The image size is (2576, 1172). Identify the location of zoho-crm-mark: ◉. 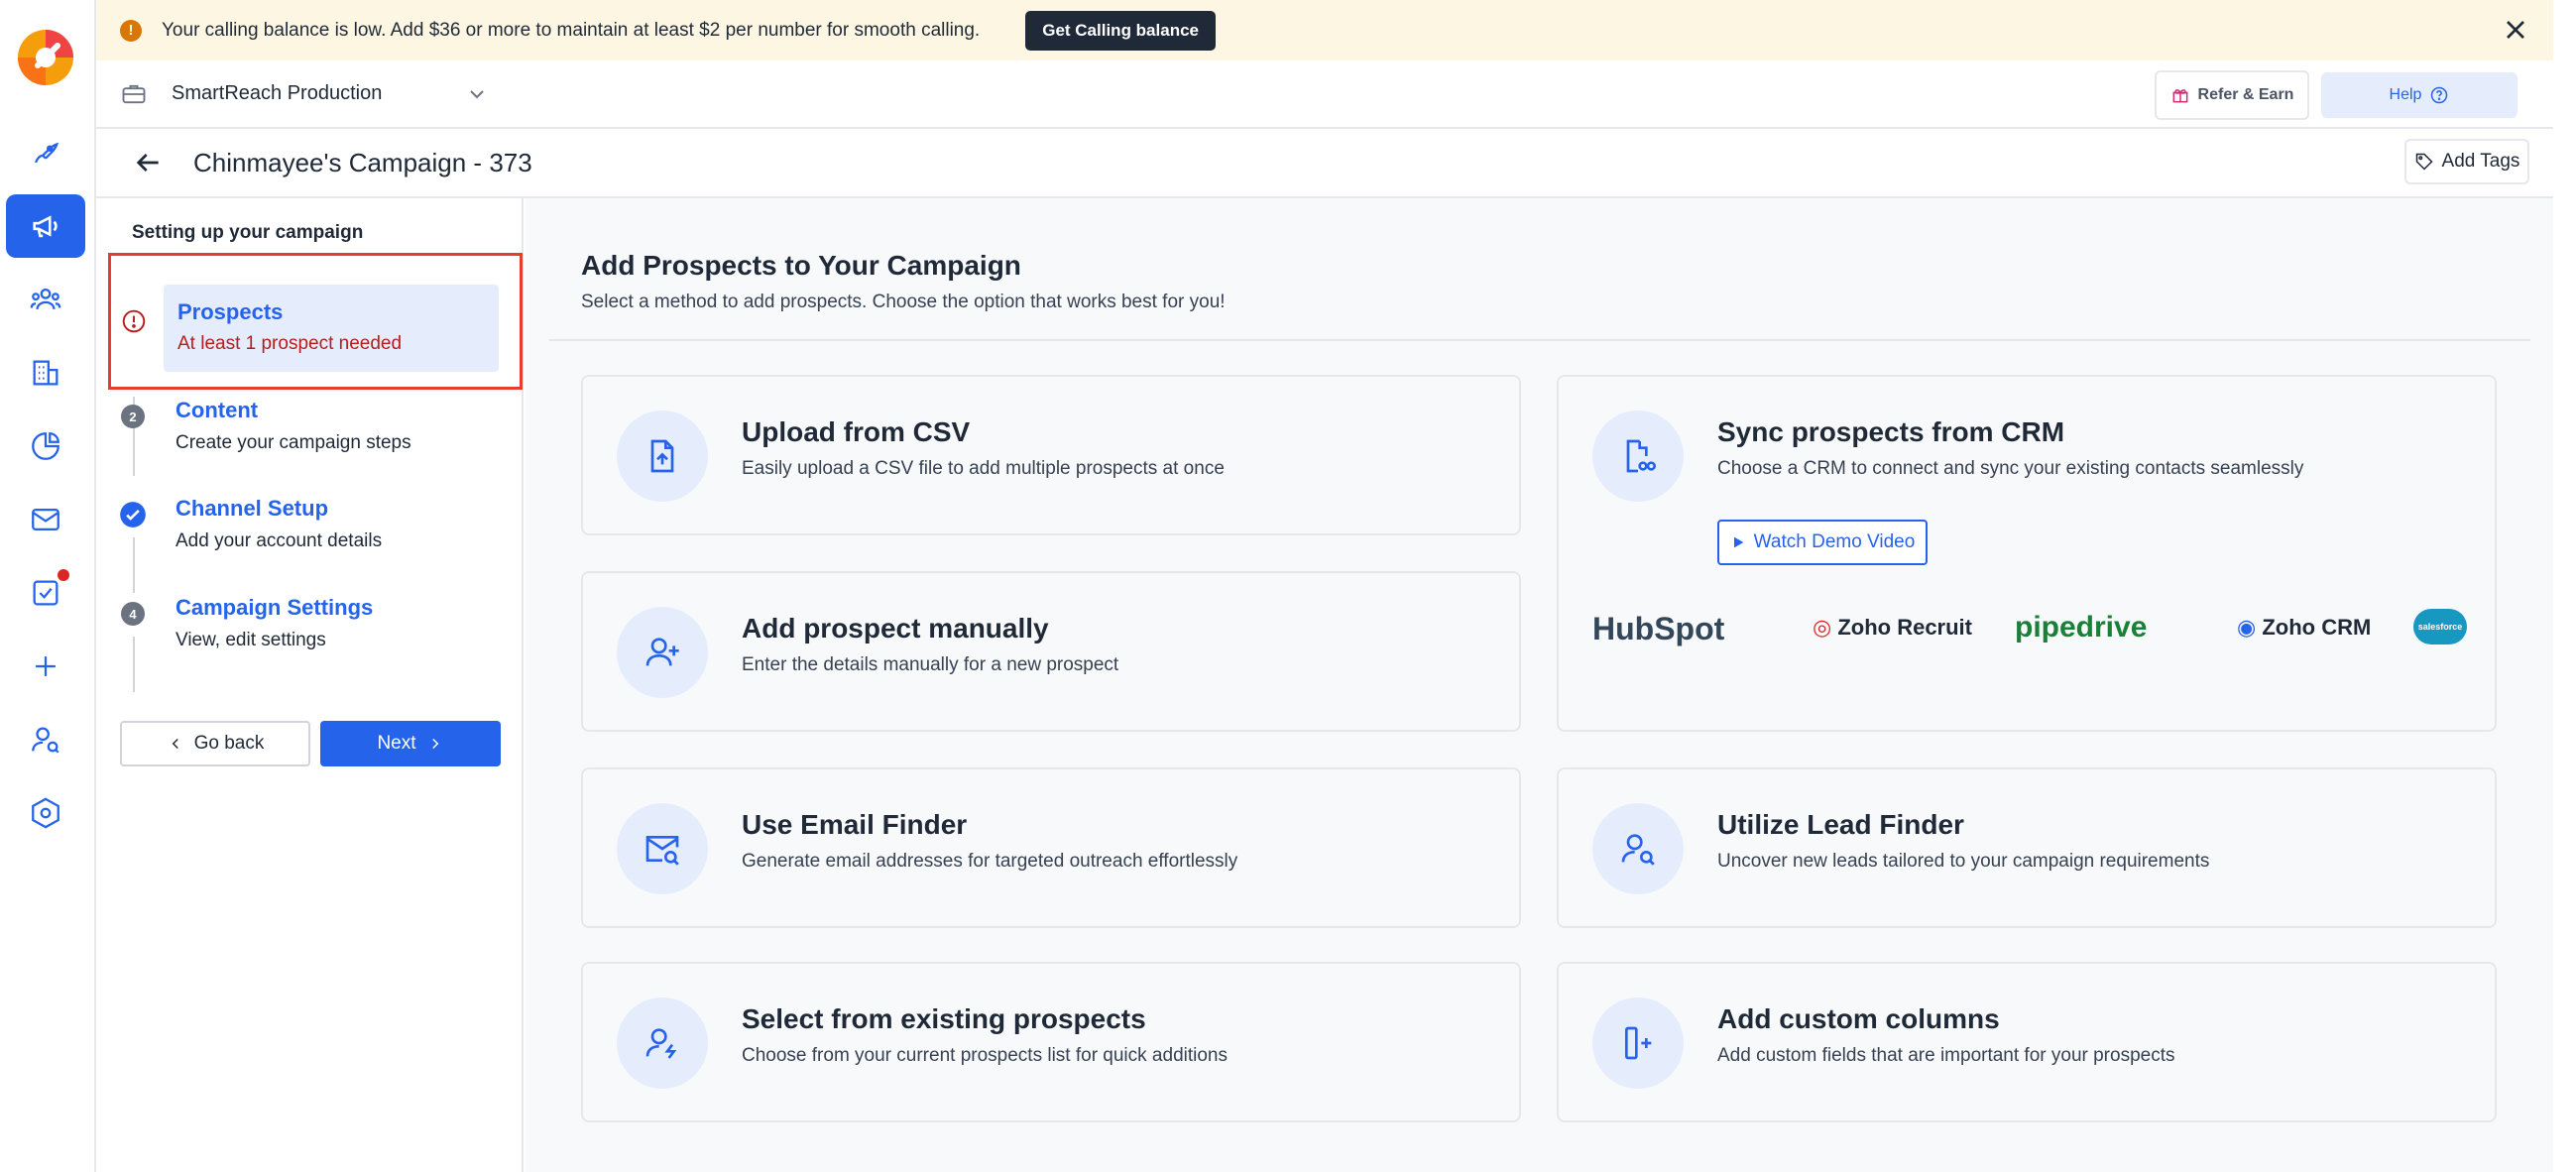
(2247, 627).